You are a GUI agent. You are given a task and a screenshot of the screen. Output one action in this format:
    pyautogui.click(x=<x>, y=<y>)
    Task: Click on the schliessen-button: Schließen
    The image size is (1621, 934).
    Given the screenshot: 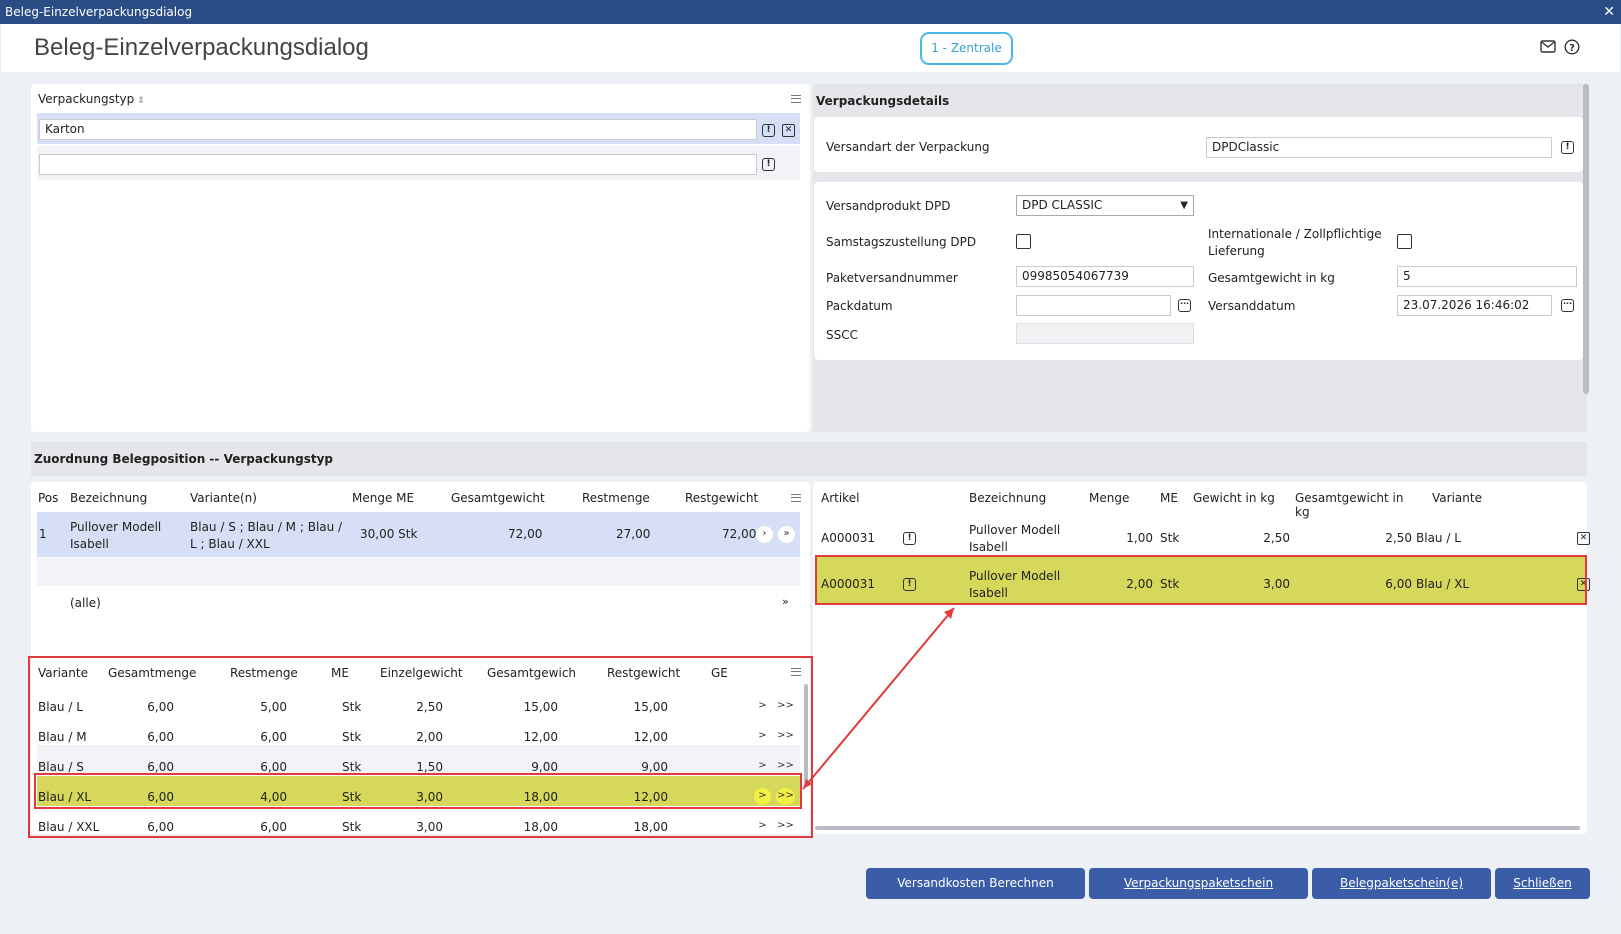 What is the action you would take?
    pyautogui.click(x=1542, y=883)
    